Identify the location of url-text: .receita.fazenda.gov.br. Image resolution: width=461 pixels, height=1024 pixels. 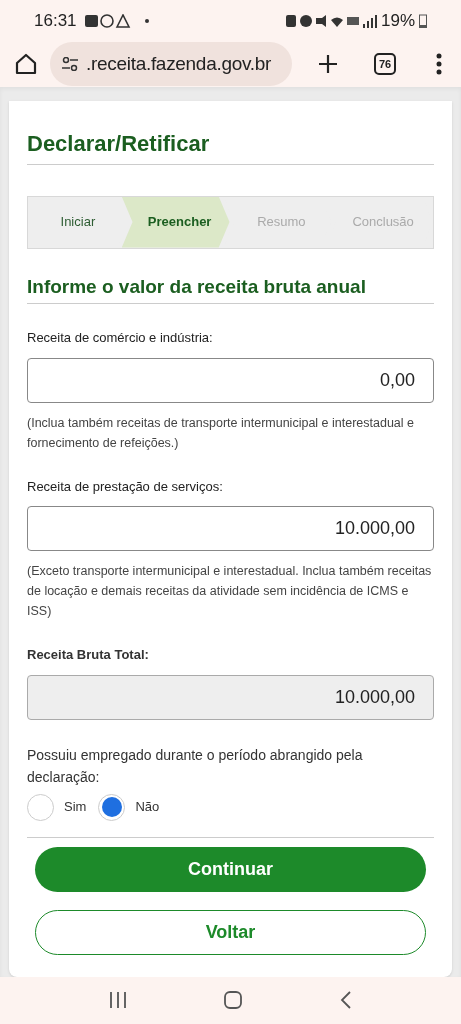
(178, 64).